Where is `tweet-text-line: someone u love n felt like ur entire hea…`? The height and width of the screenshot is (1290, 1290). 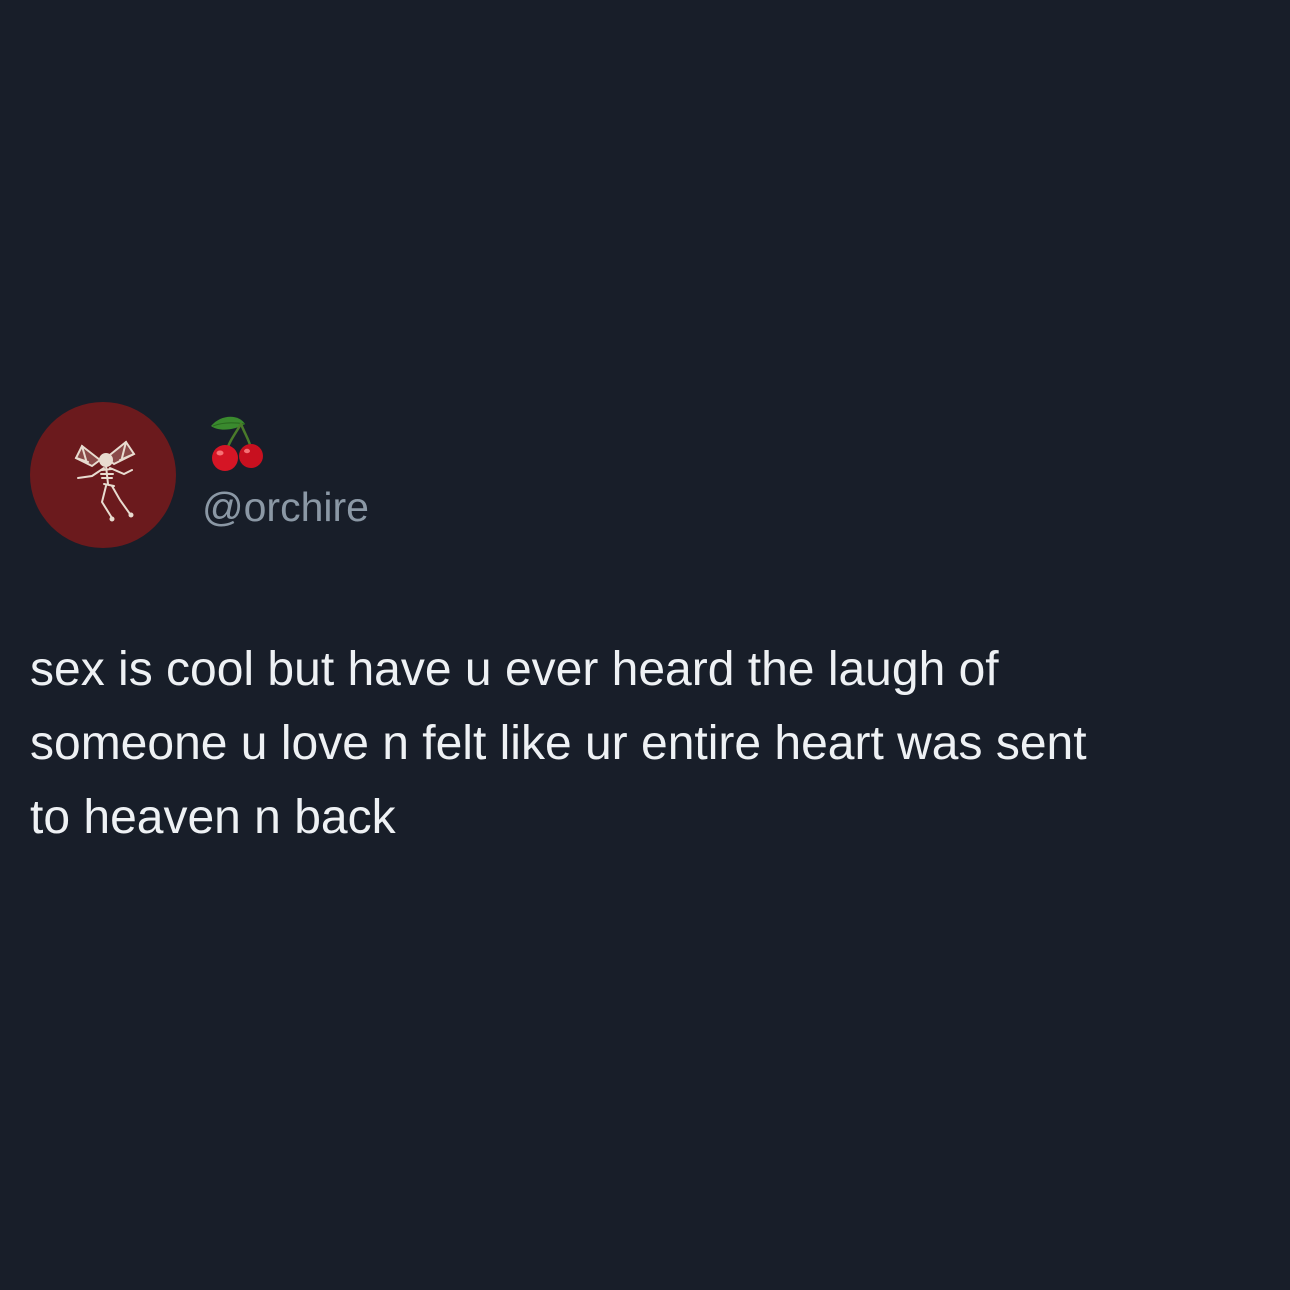 tweet-text-line: someone u love n felt like ur entire hea… is located at coordinates (558, 743).